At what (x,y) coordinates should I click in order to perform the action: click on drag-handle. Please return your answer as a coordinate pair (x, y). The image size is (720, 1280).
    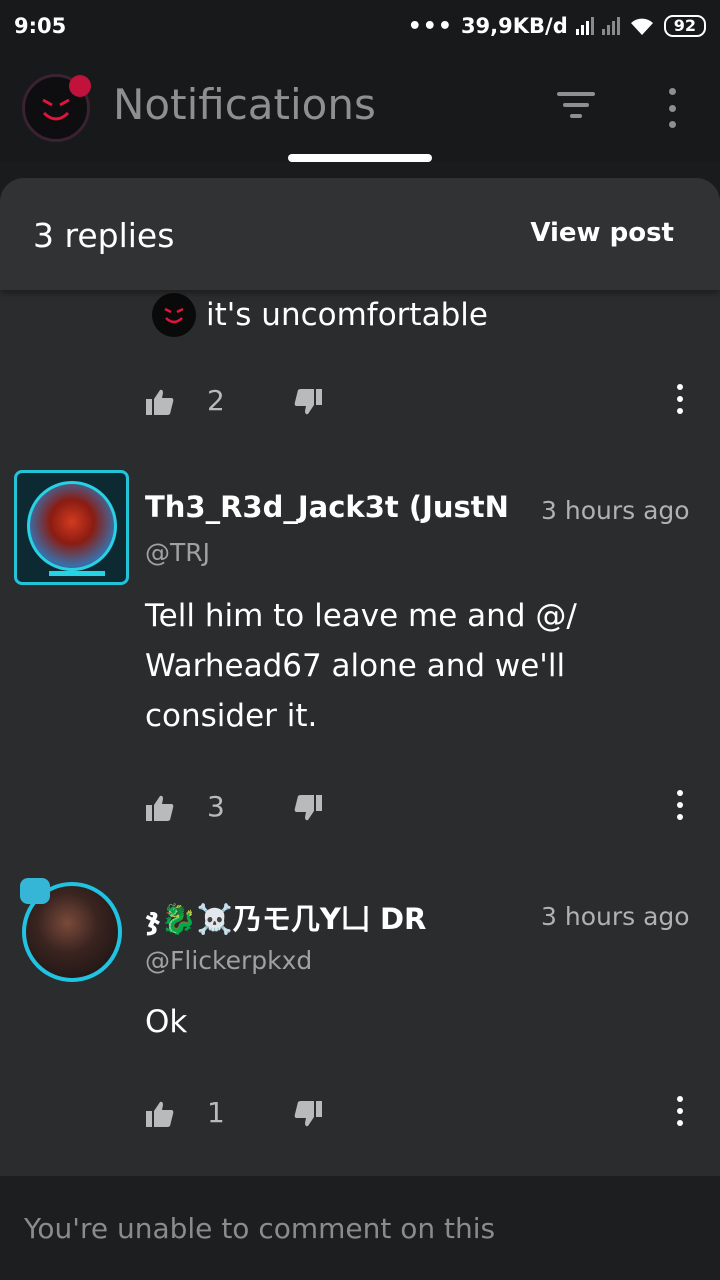
    Looking at the image, I should click on (360, 158).